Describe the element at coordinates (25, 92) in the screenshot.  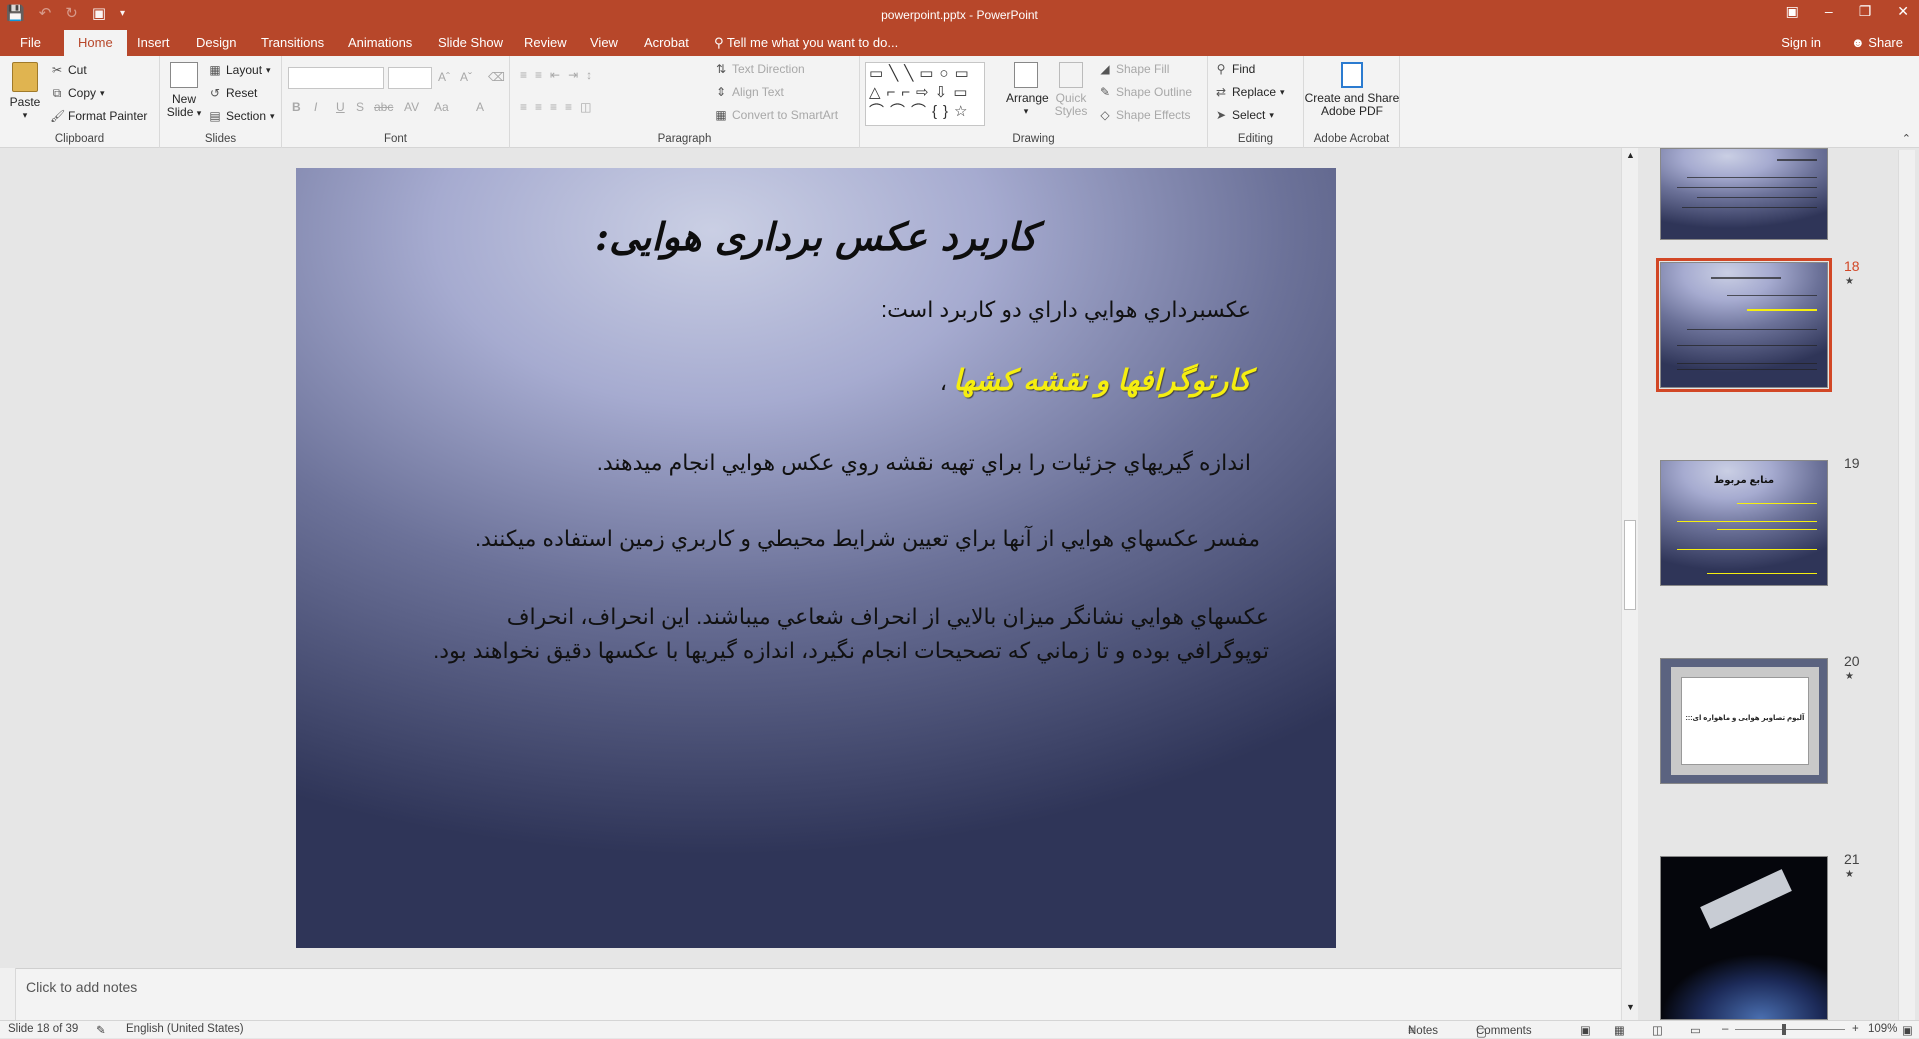
I see `paste-button: Paste ▾` at that location.